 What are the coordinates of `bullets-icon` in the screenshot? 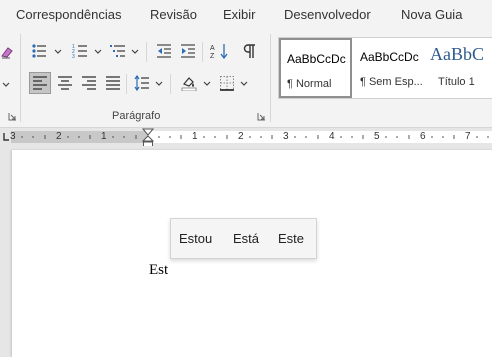 It's located at (39, 51).